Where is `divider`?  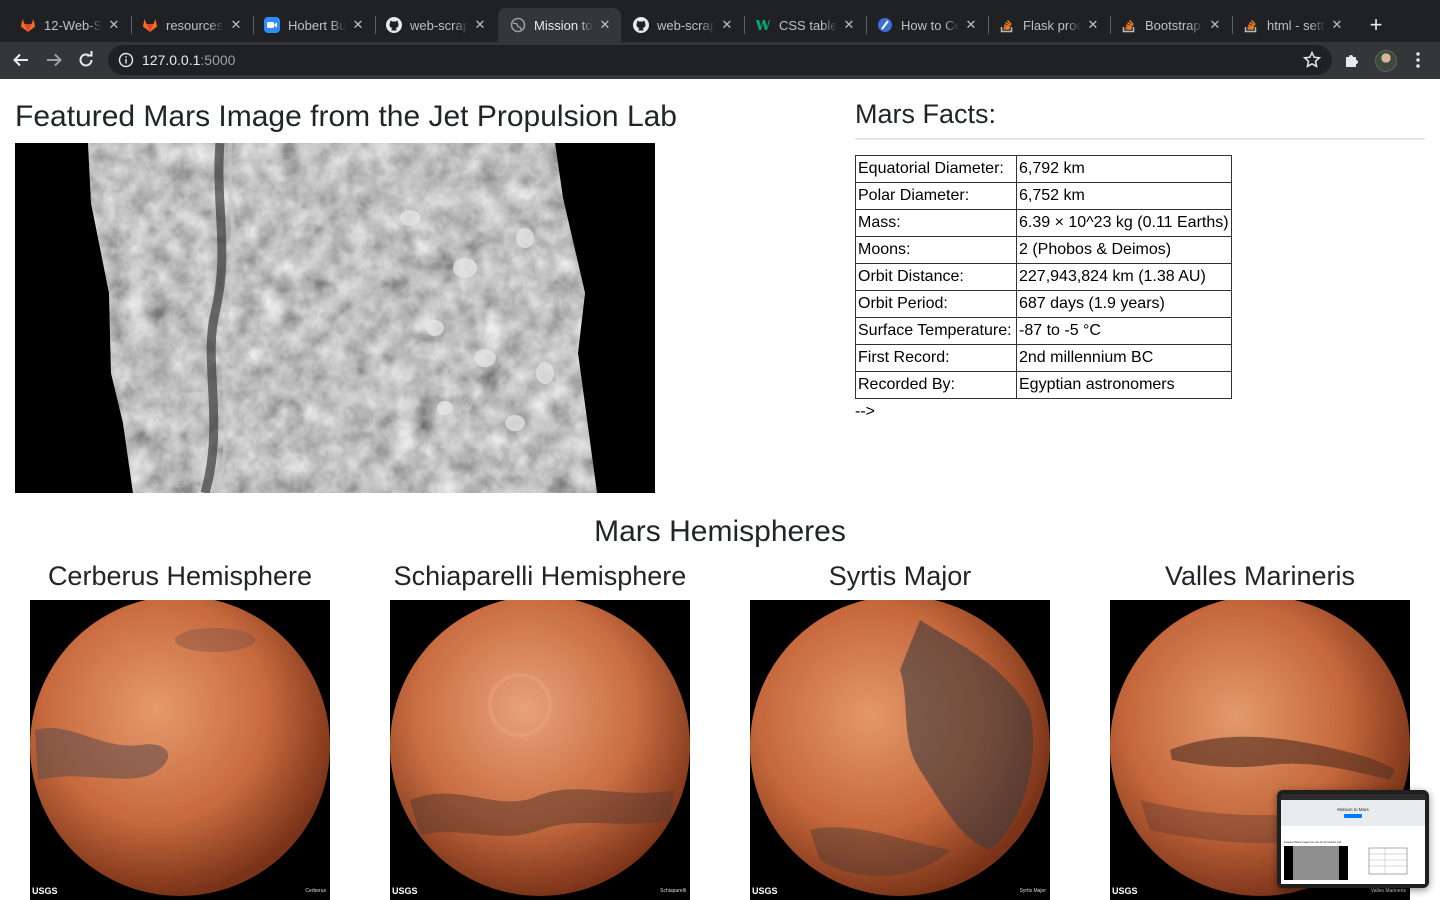
divider is located at coordinates (1140, 139).